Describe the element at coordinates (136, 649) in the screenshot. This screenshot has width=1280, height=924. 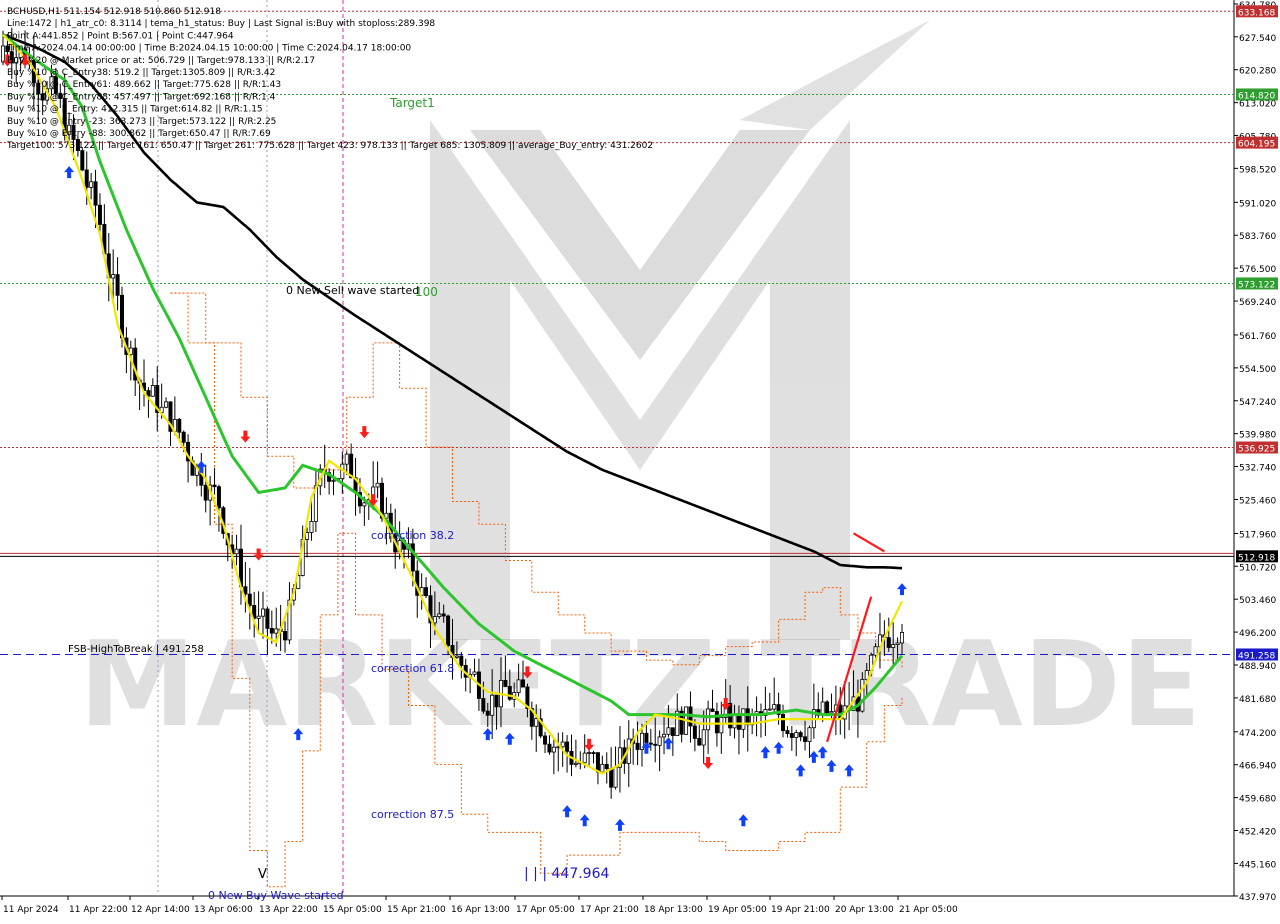
I see `high-to-break-label: FSB-HighToBreak | 491.258` at that location.